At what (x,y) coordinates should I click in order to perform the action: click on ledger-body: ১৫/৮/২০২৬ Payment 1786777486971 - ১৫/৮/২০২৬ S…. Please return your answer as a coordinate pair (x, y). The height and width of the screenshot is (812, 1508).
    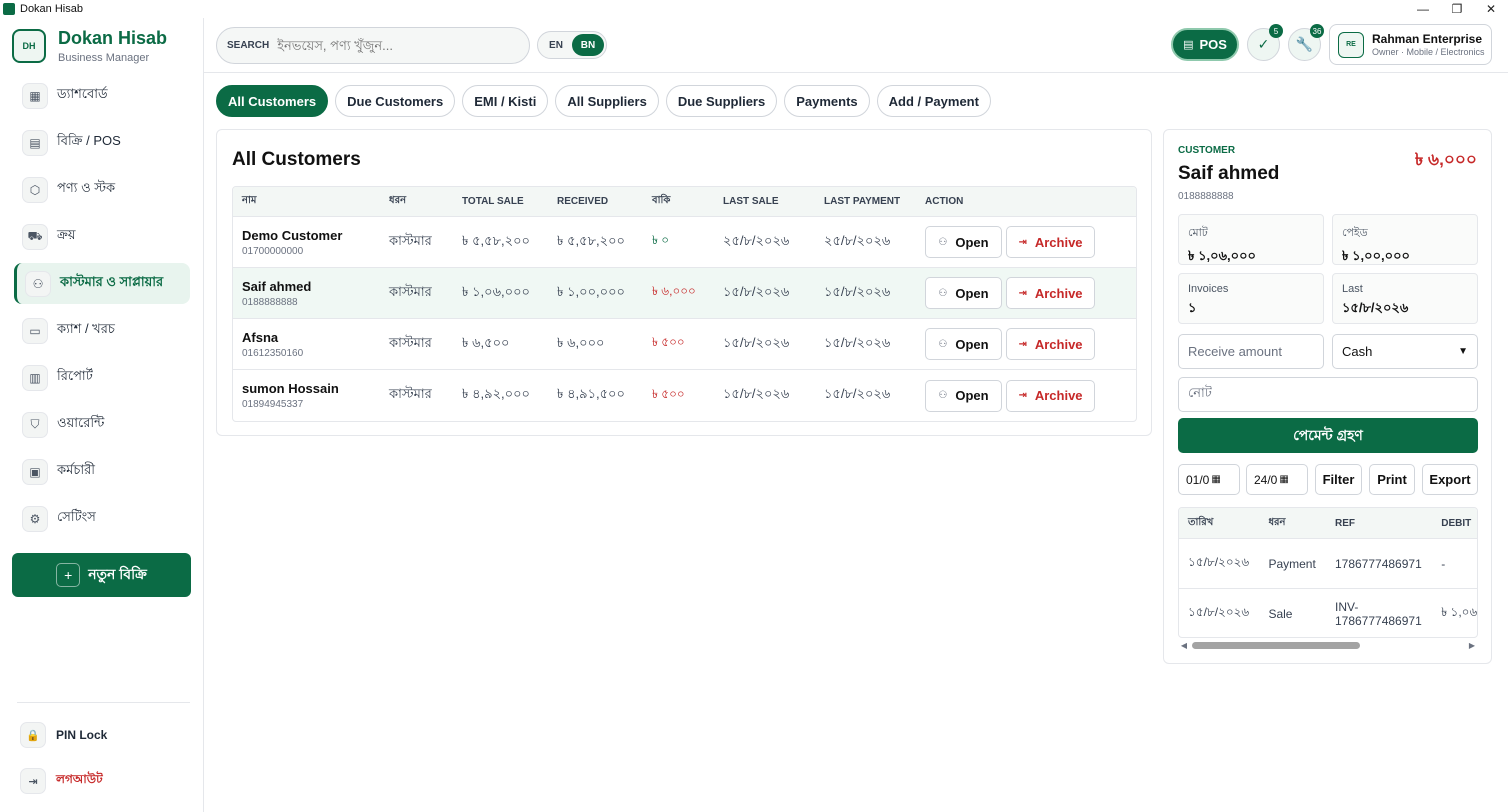
    Looking at the image, I should click on (1328, 588).